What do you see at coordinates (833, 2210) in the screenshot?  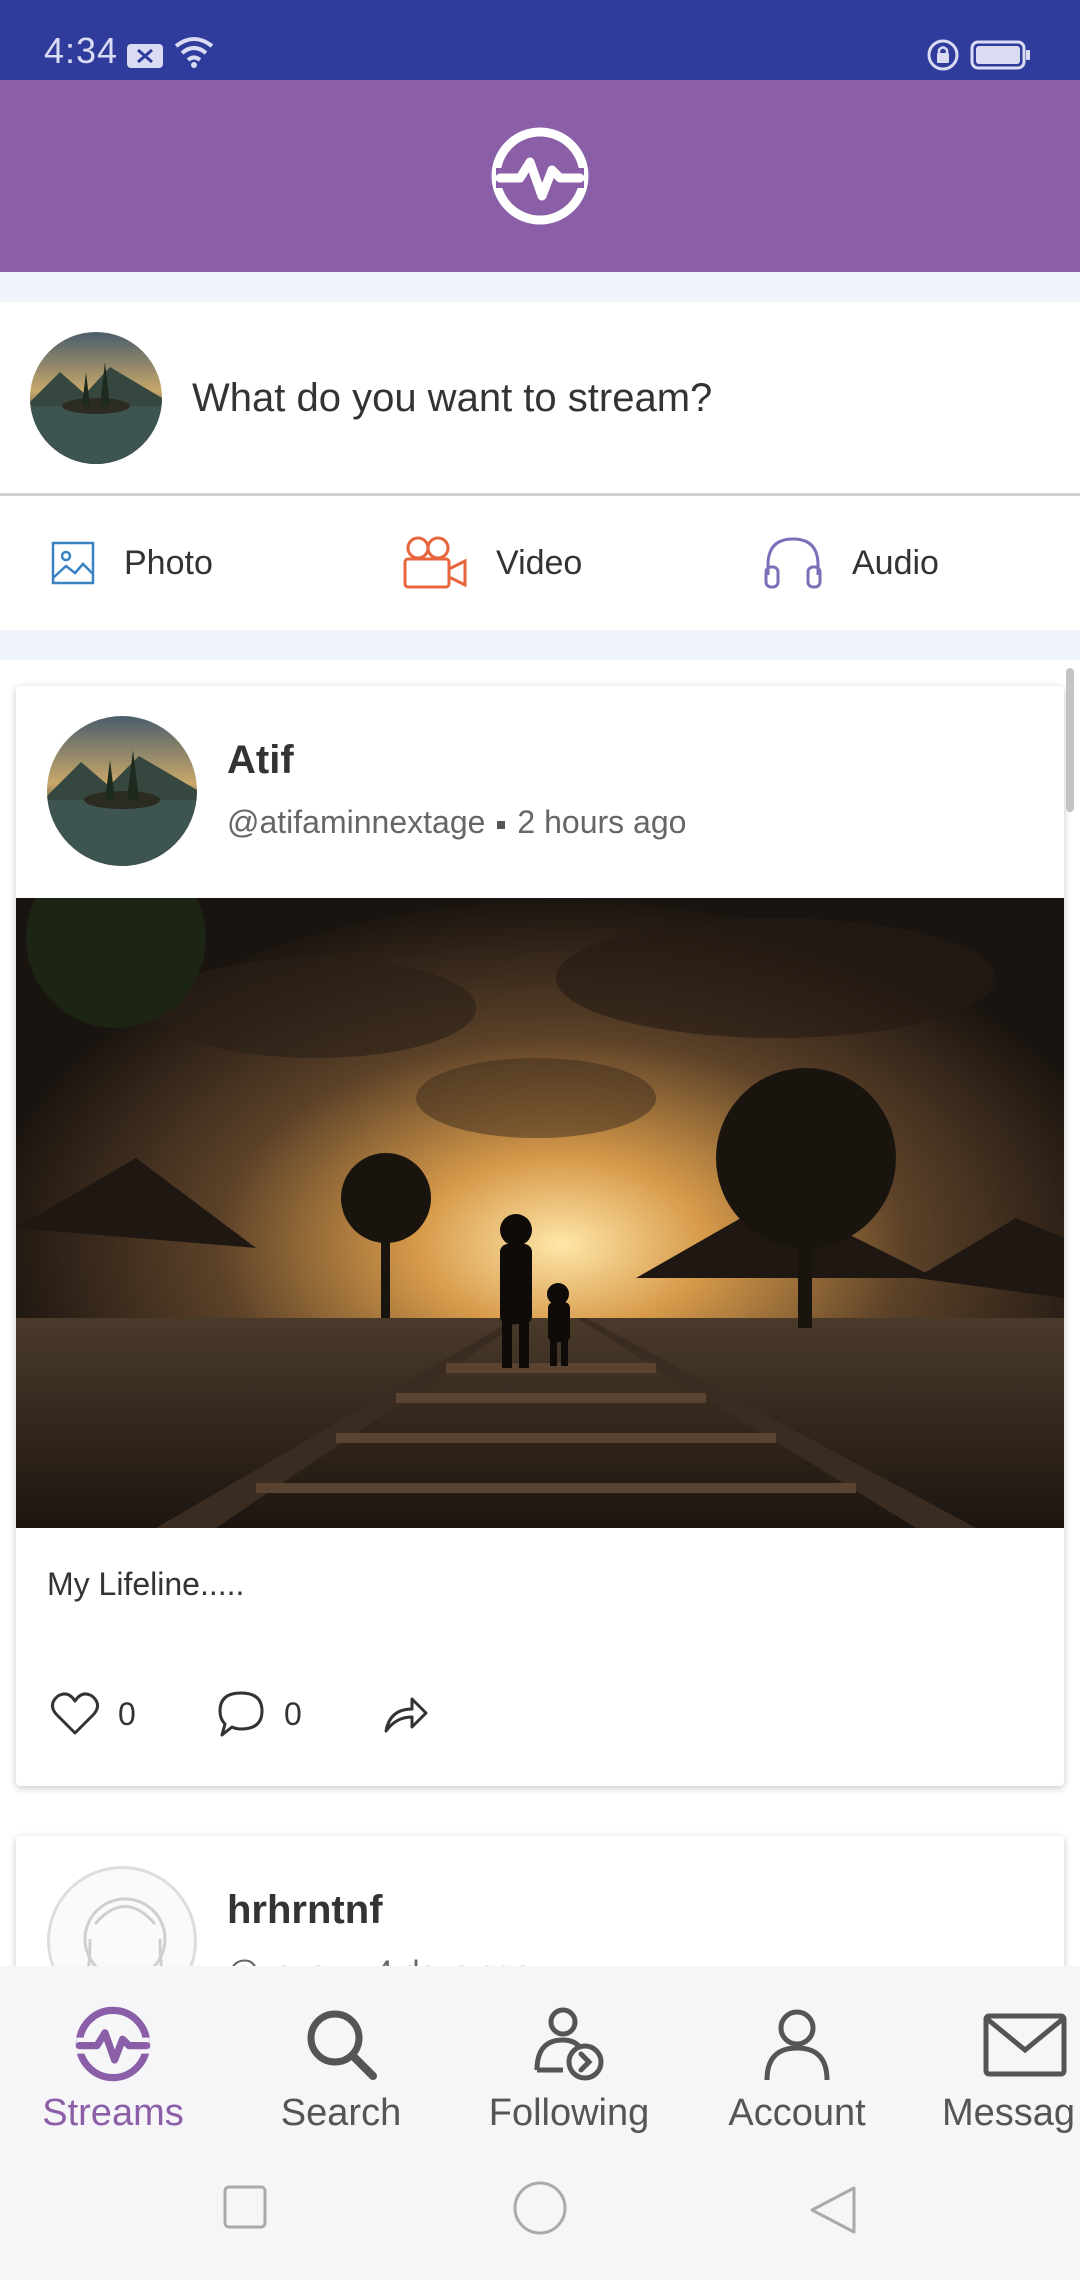 I see `back-icon` at bounding box center [833, 2210].